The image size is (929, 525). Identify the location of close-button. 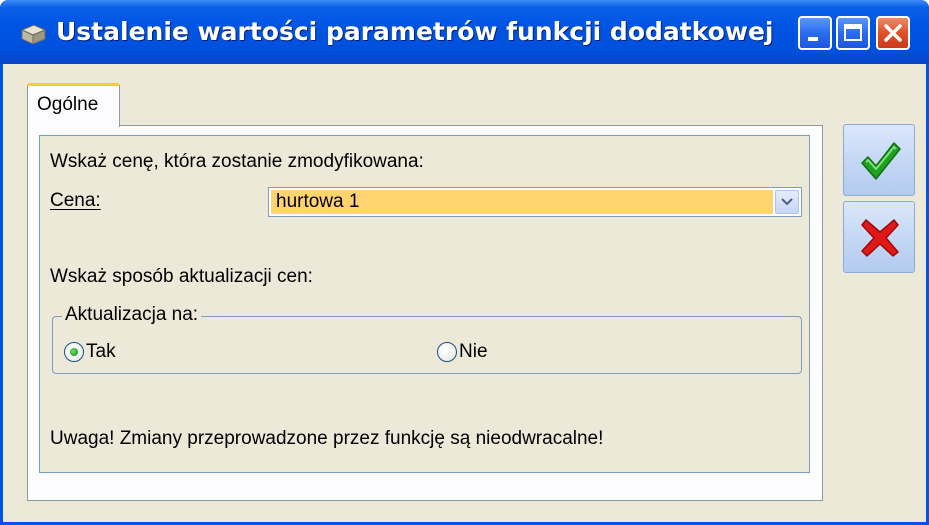
(893, 33).